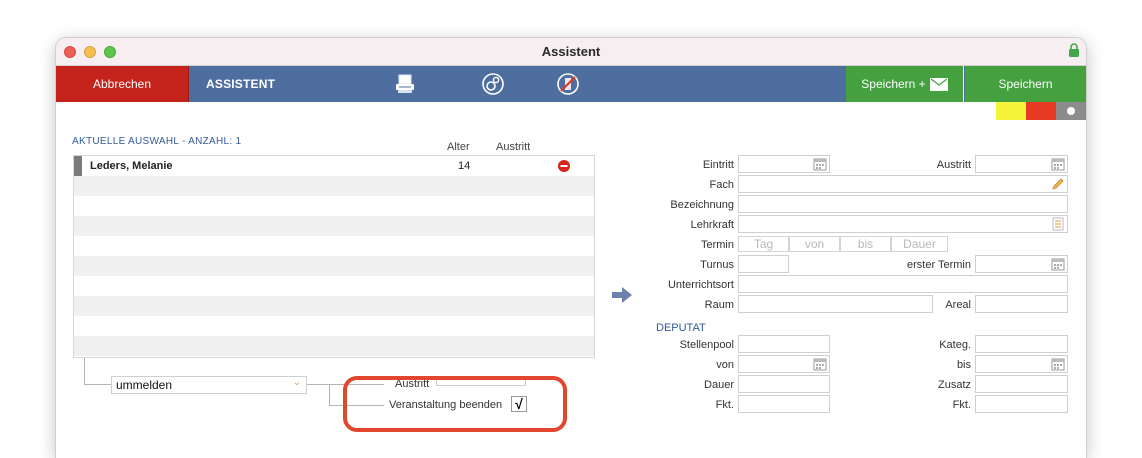 The width and height of the screenshot is (1142, 458). I want to click on title-bar: Assistent, so click(571, 52).